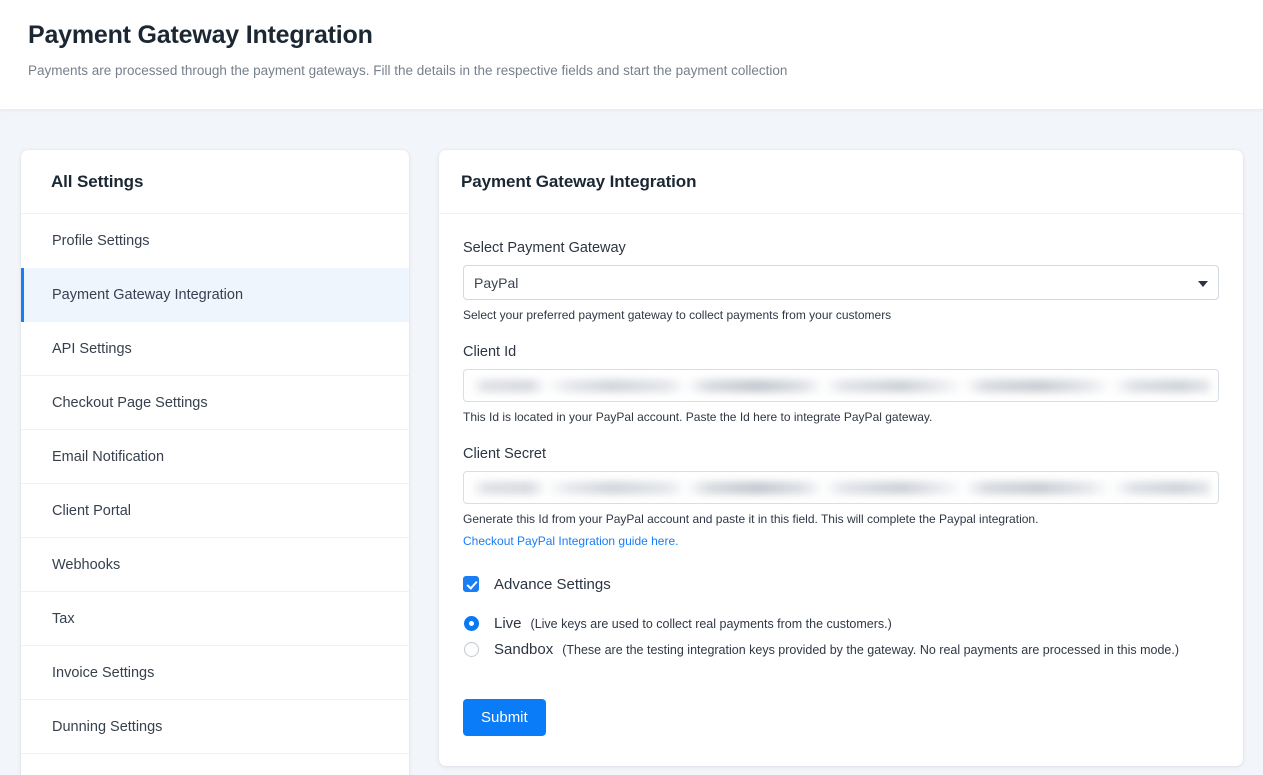 Image resolution: width=1263 pixels, height=775 pixels. I want to click on panel-header: Payment Gateway Integration, so click(841, 182).